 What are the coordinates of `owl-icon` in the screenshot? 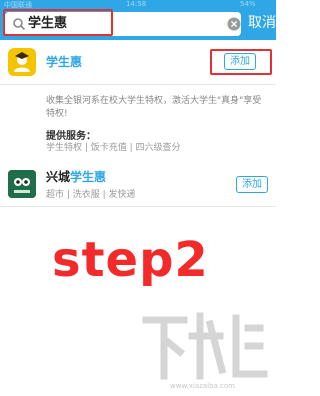 It's located at (22, 184).